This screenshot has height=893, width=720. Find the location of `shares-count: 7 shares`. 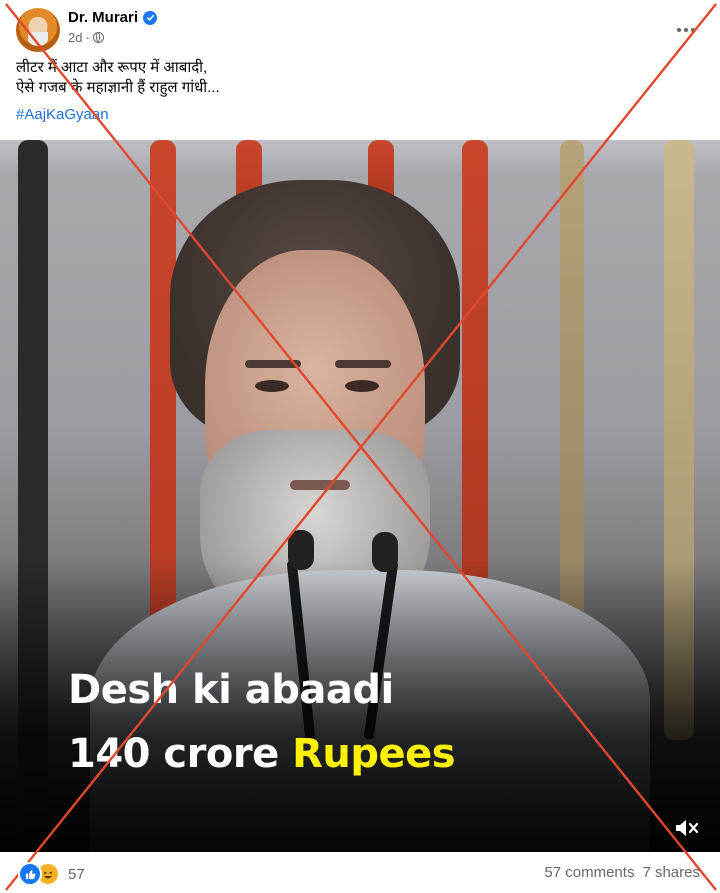

shares-count: 7 shares is located at coordinates (671, 872).